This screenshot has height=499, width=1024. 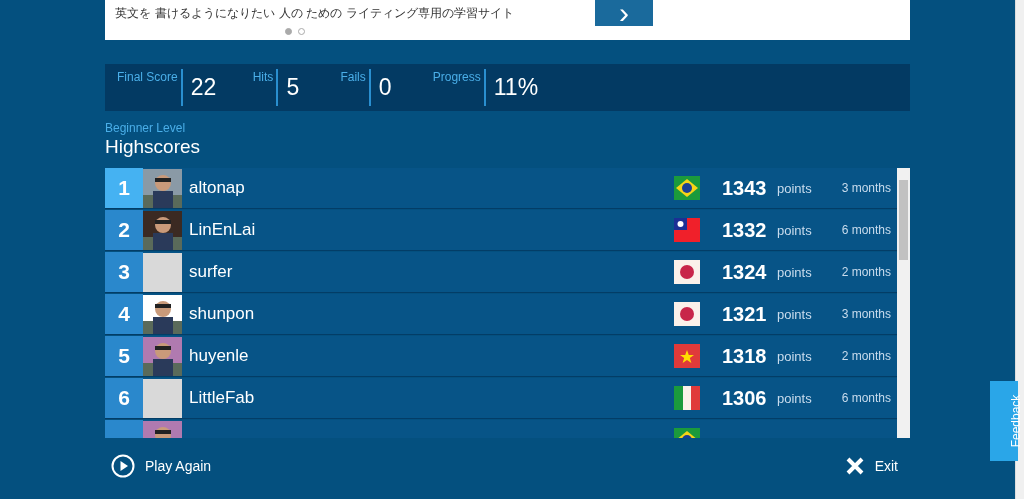 What do you see at coordinates (293, 87) in the screenshot?
I see `stat-value: 5` at bounding box center [293, 87].